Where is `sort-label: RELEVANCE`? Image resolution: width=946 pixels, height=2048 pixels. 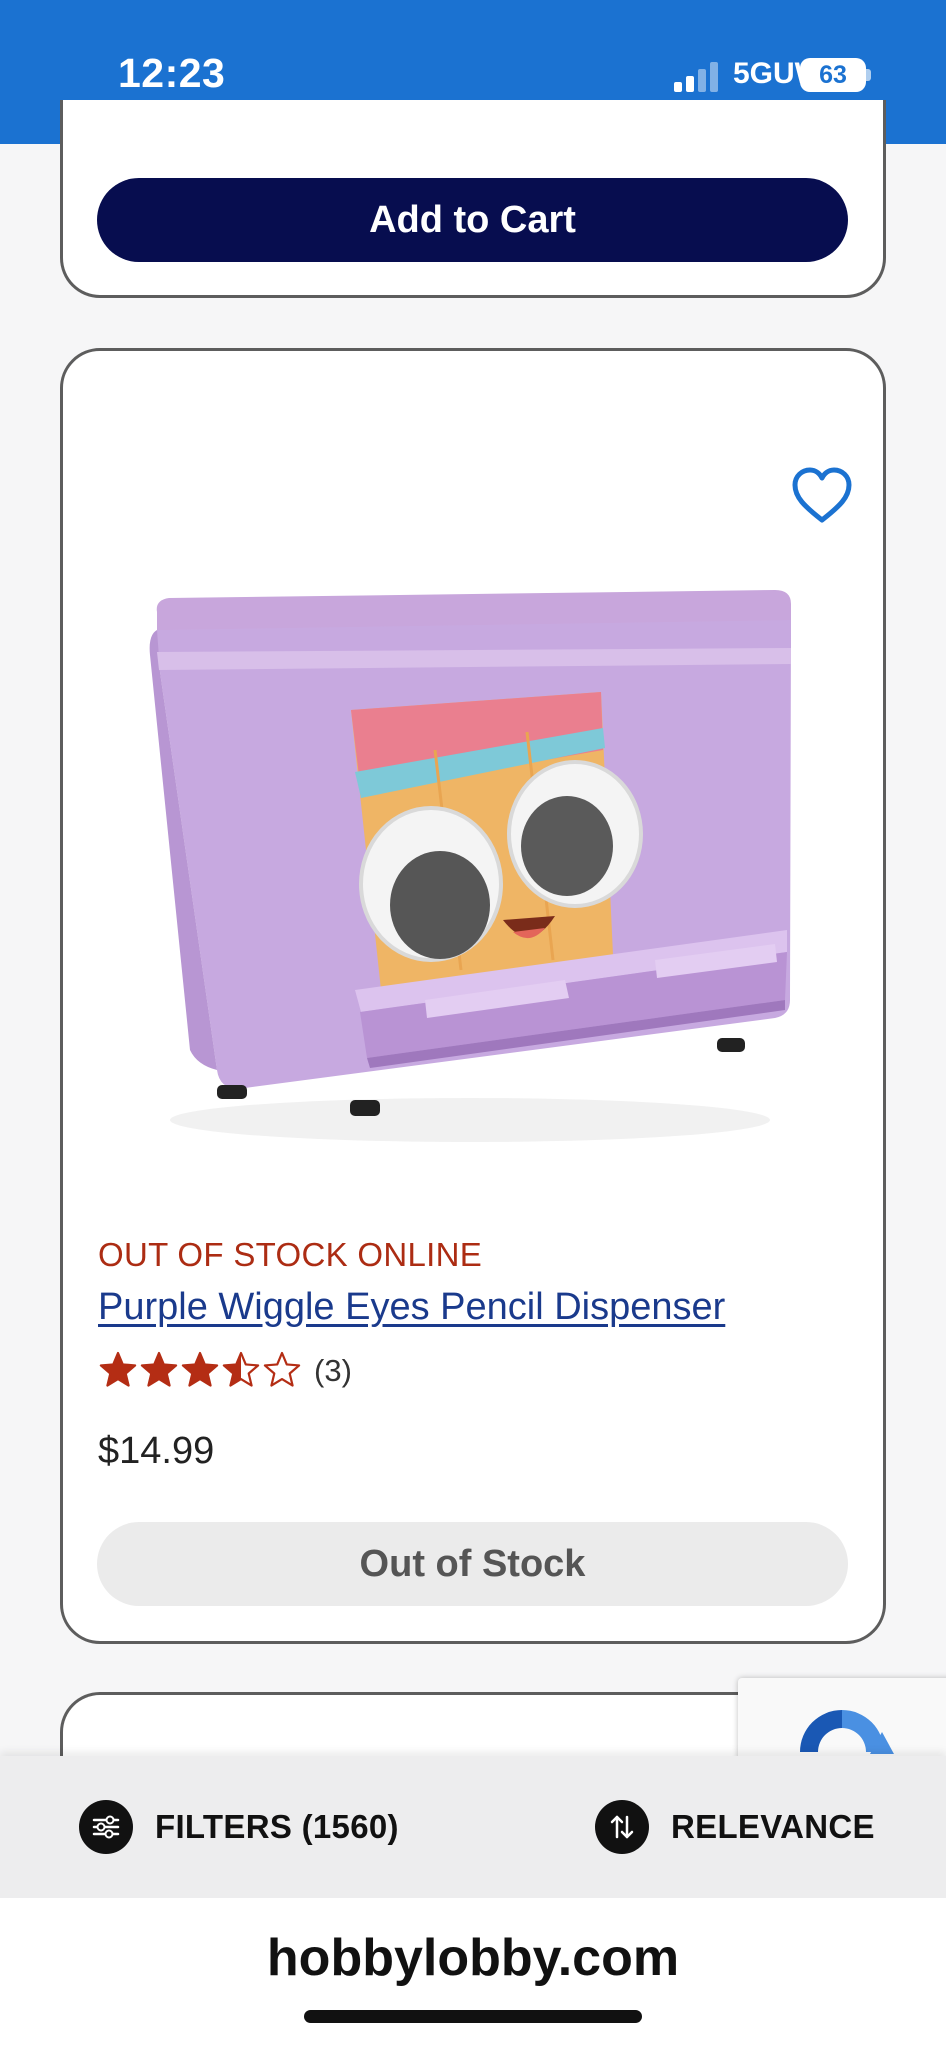
sort-label: RELEVANCE is located at coordinates (773, 1826).